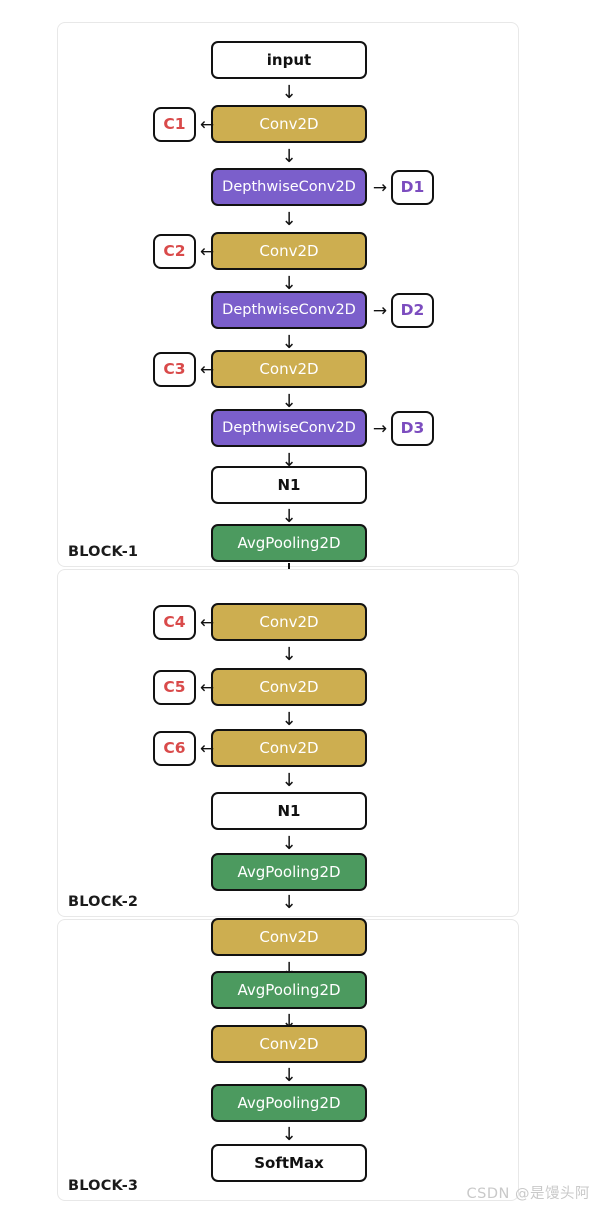 Image resolution: width=602 pixels, height=1211 pixels. Describe the element at coordinates (207, 370) in the screenshot. I see `arrow-left-c3: ←` at that location.